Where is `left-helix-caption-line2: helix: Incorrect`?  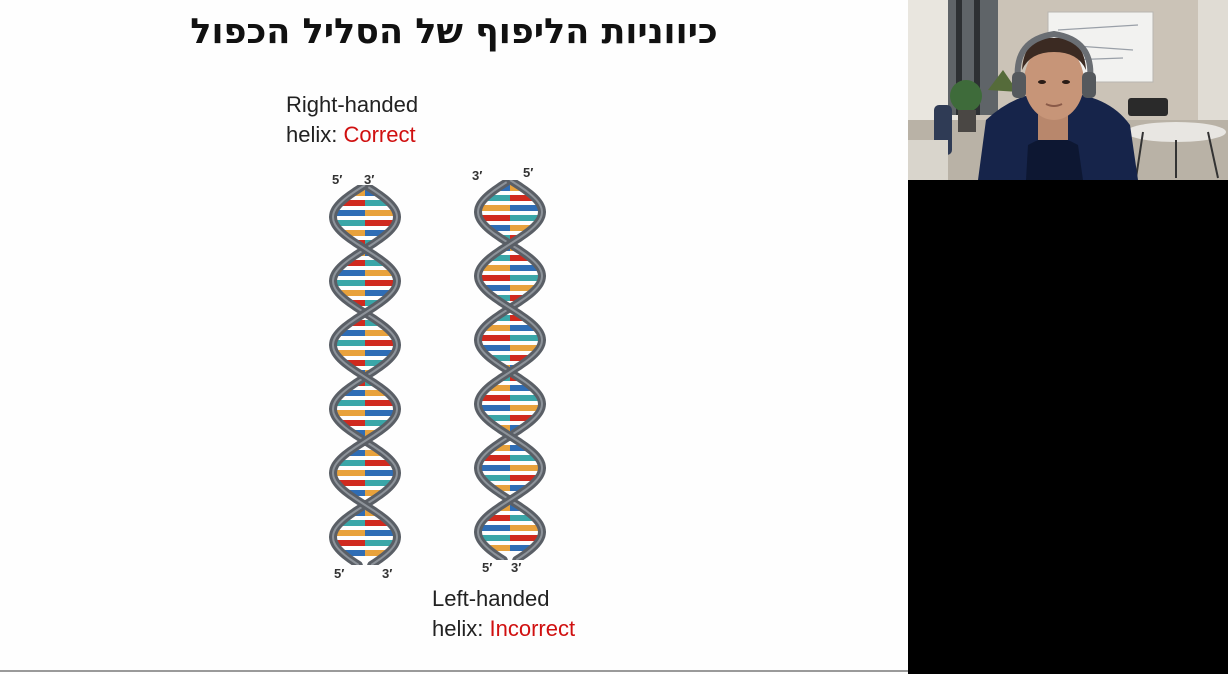 left-helix-caption-line2: helix: Incorrect is located at coordinates (503, 629).